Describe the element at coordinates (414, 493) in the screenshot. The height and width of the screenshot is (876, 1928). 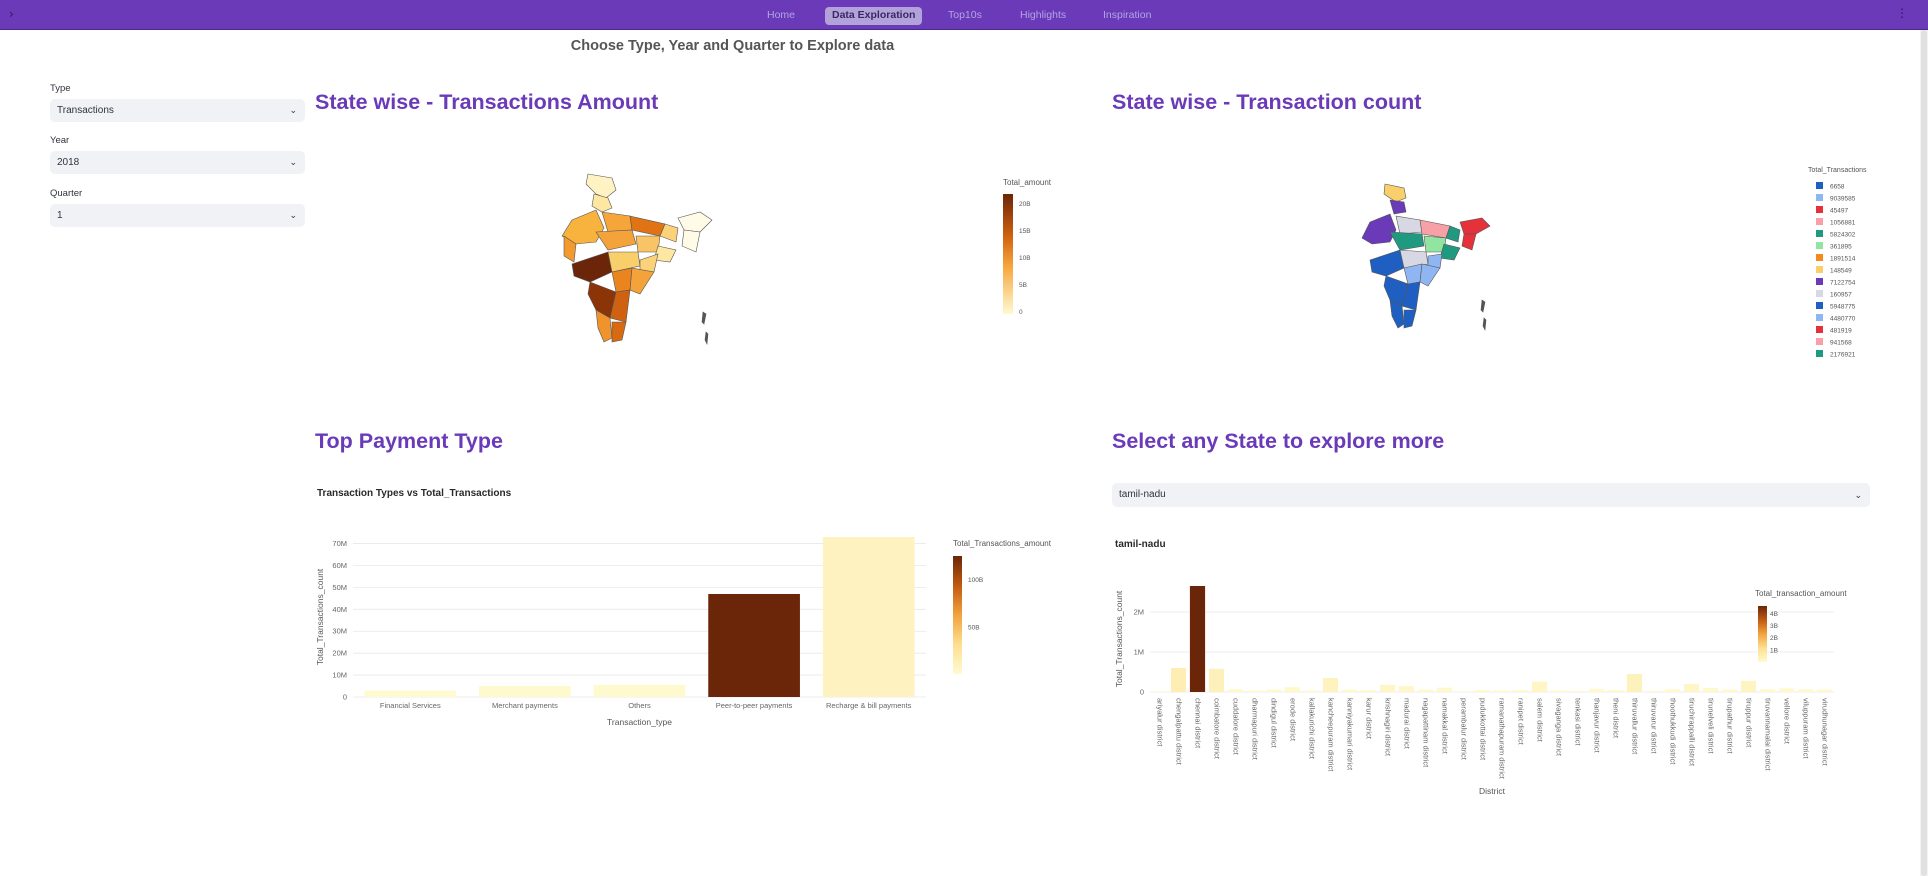
I see `payment-chart-title: Transaction Types vs Total_Transactions` at that location.